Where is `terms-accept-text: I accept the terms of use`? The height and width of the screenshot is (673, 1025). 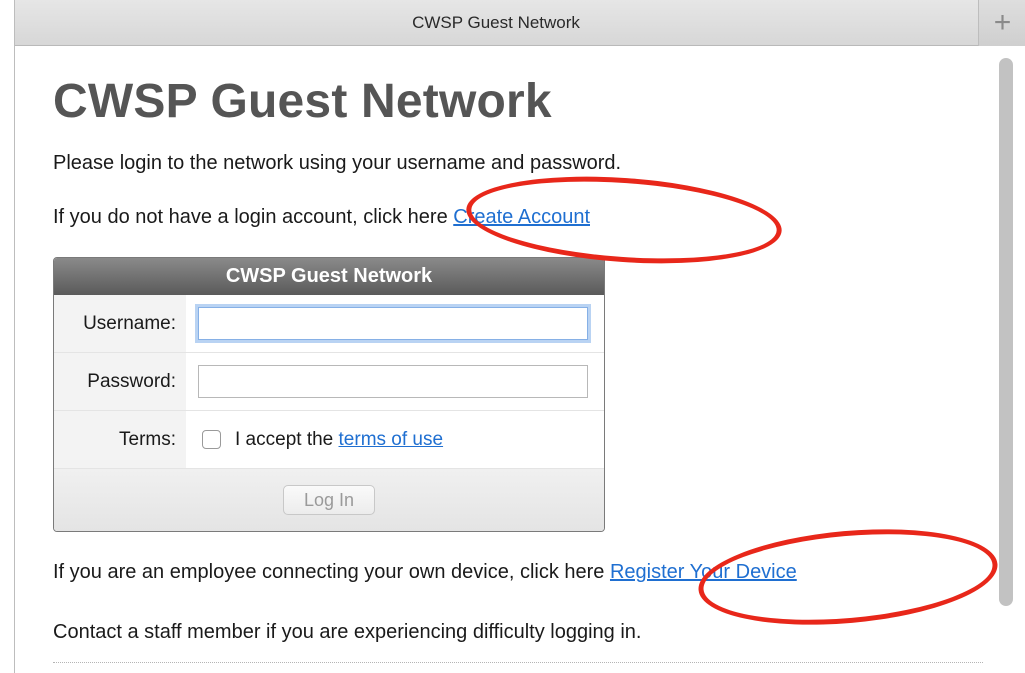 terms-accept-text: I accept the terms of use is located at coordinates (339, 440).